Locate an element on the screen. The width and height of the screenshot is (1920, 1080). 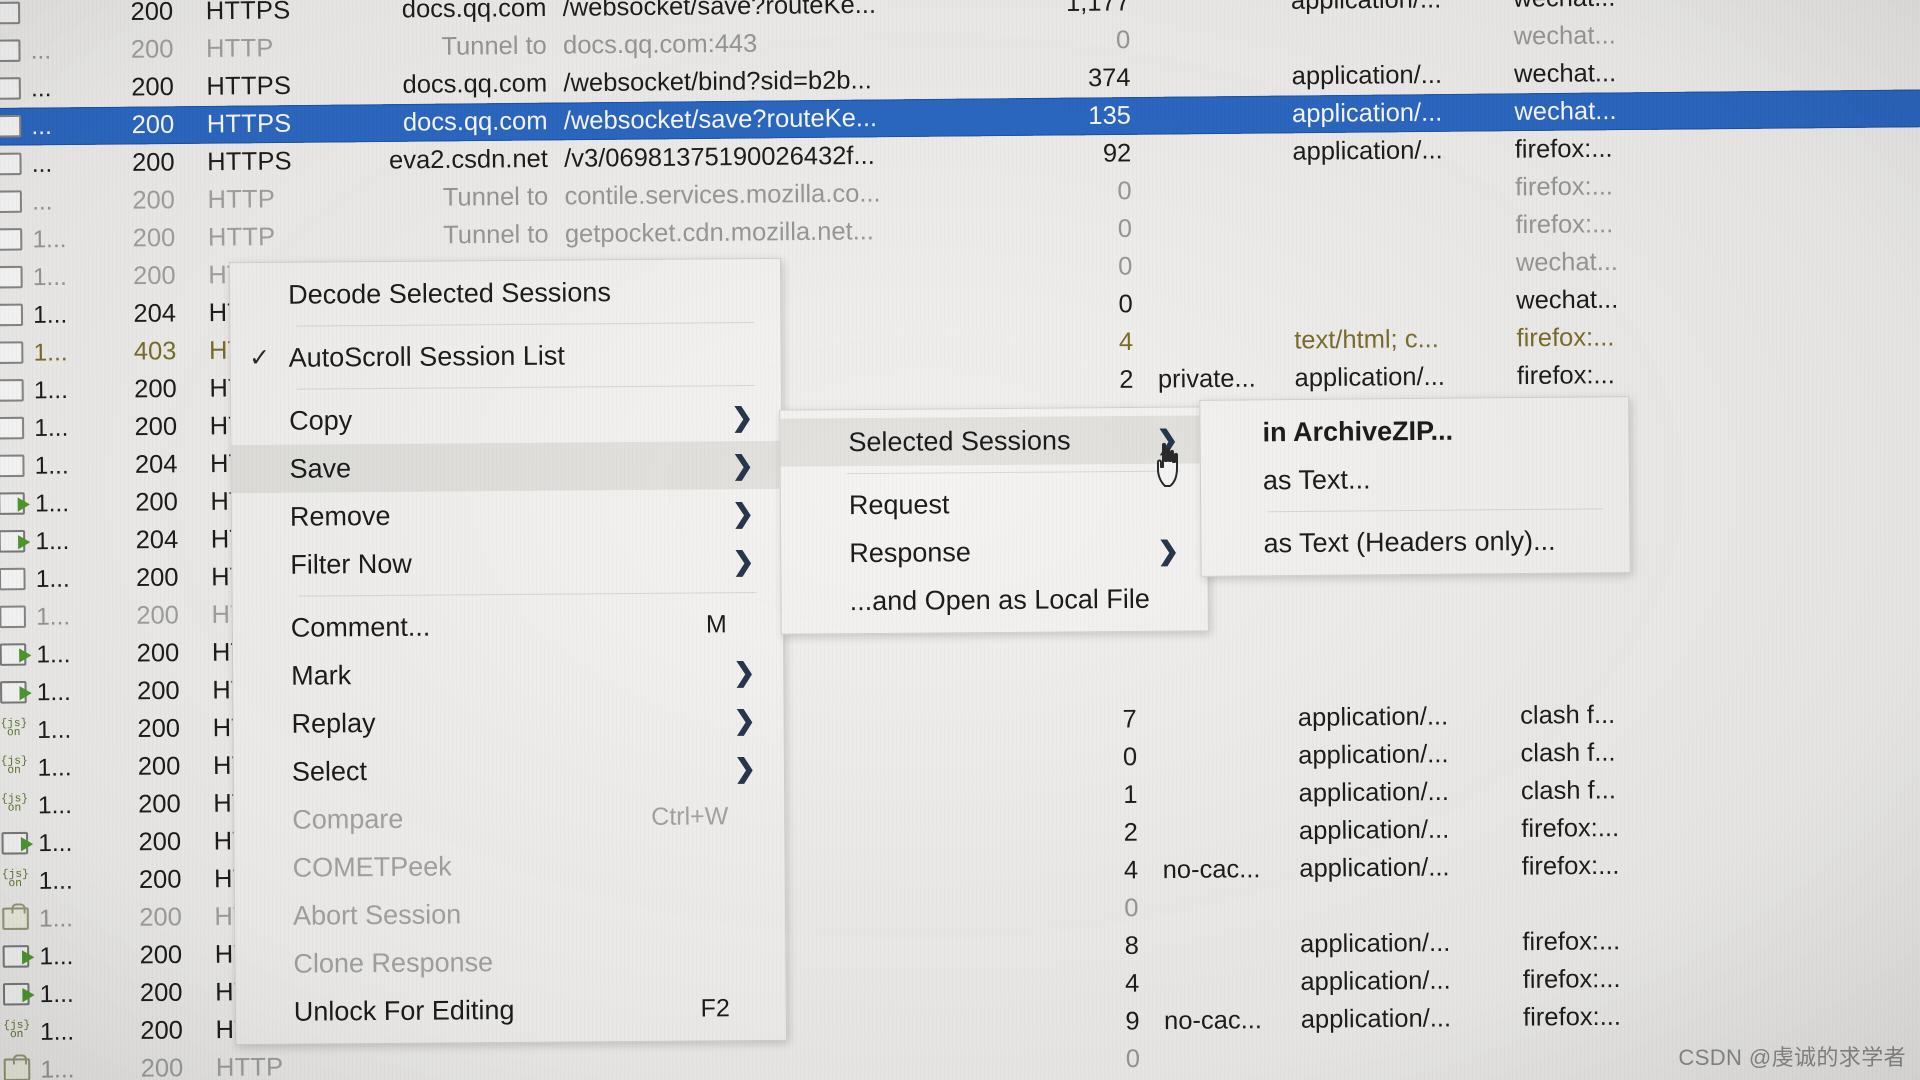
session-body-size is located at coordinates (1063, 644).